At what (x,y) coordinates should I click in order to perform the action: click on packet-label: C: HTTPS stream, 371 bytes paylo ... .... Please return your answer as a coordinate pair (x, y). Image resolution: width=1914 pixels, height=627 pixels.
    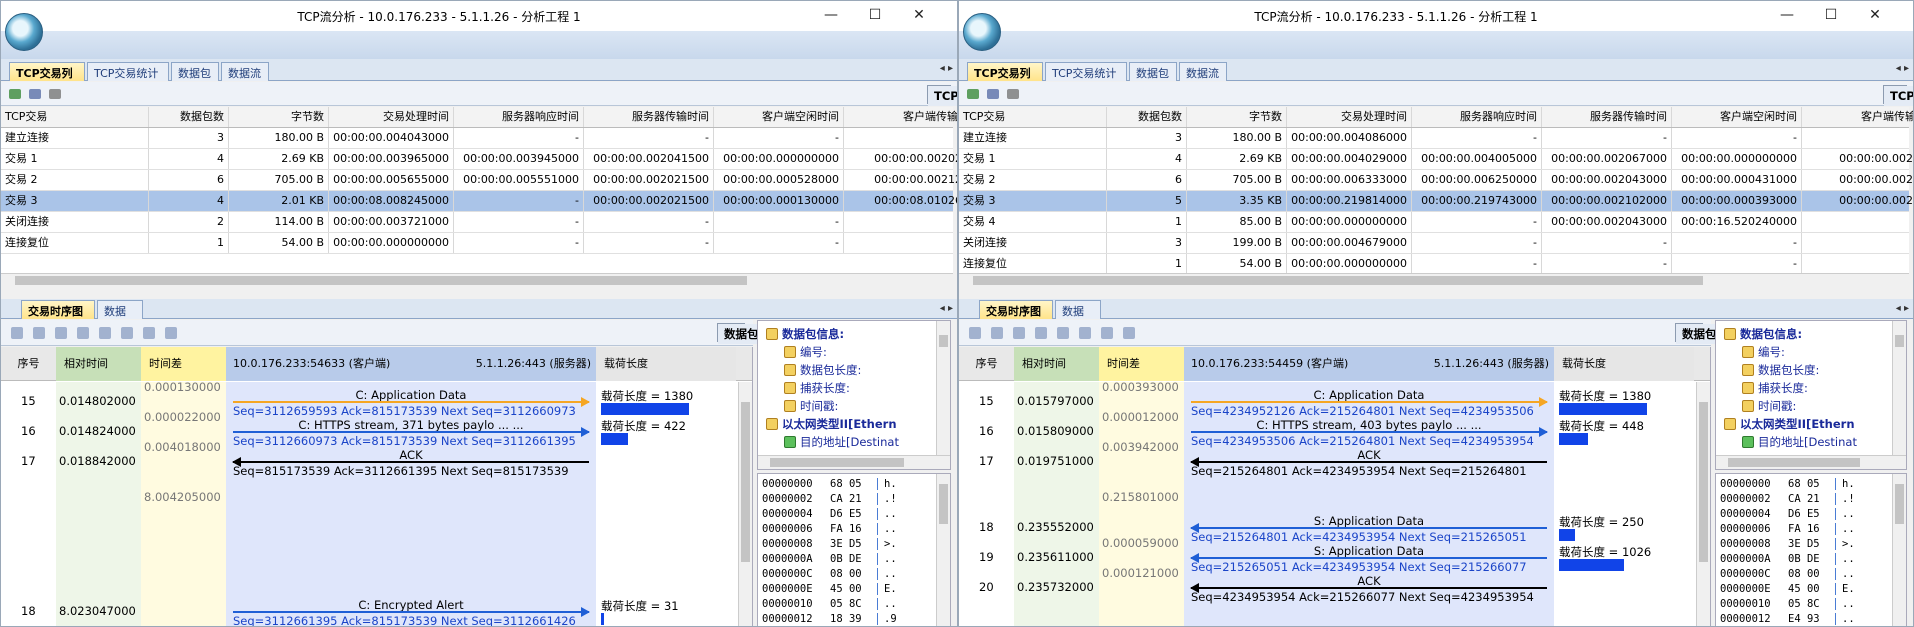
    Looking at the image, I should click on (411, 425).